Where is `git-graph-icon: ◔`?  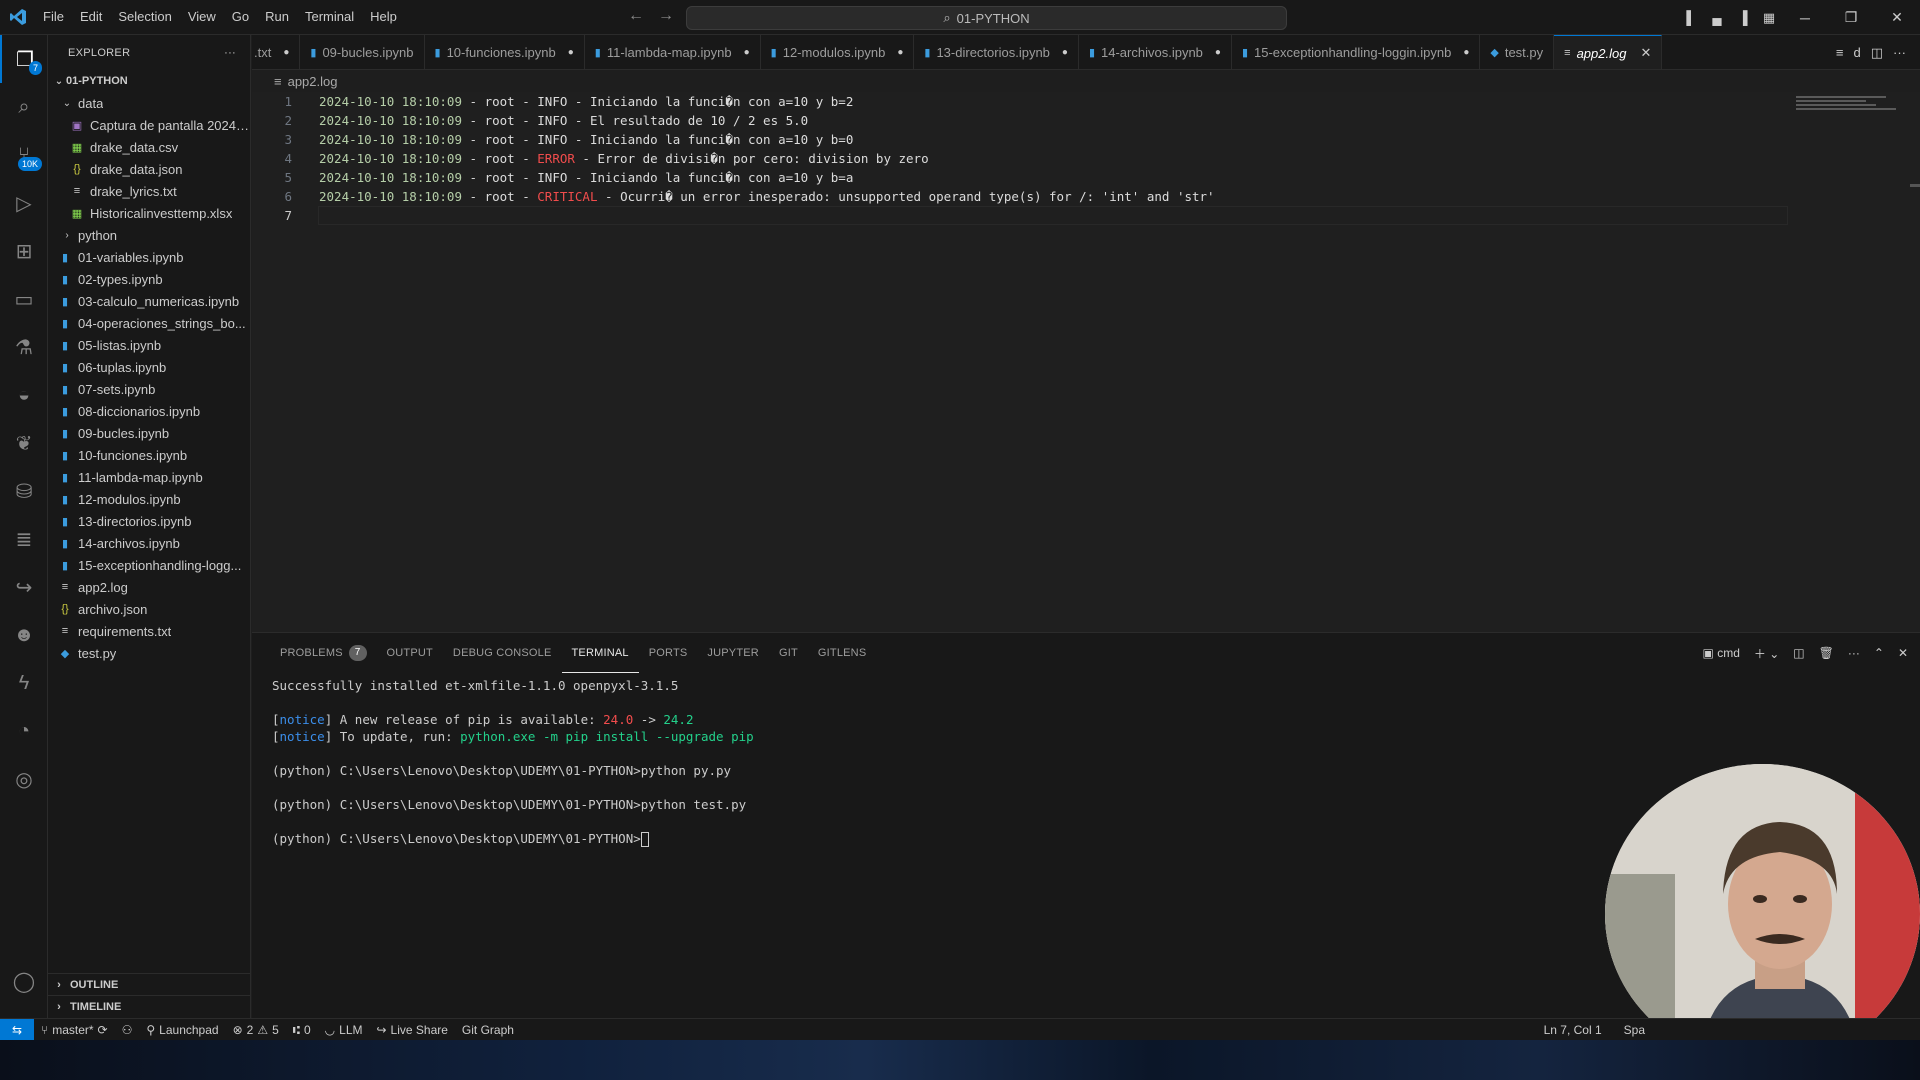 git-graph-icon: ◔ is located at coordinates (24, 731).